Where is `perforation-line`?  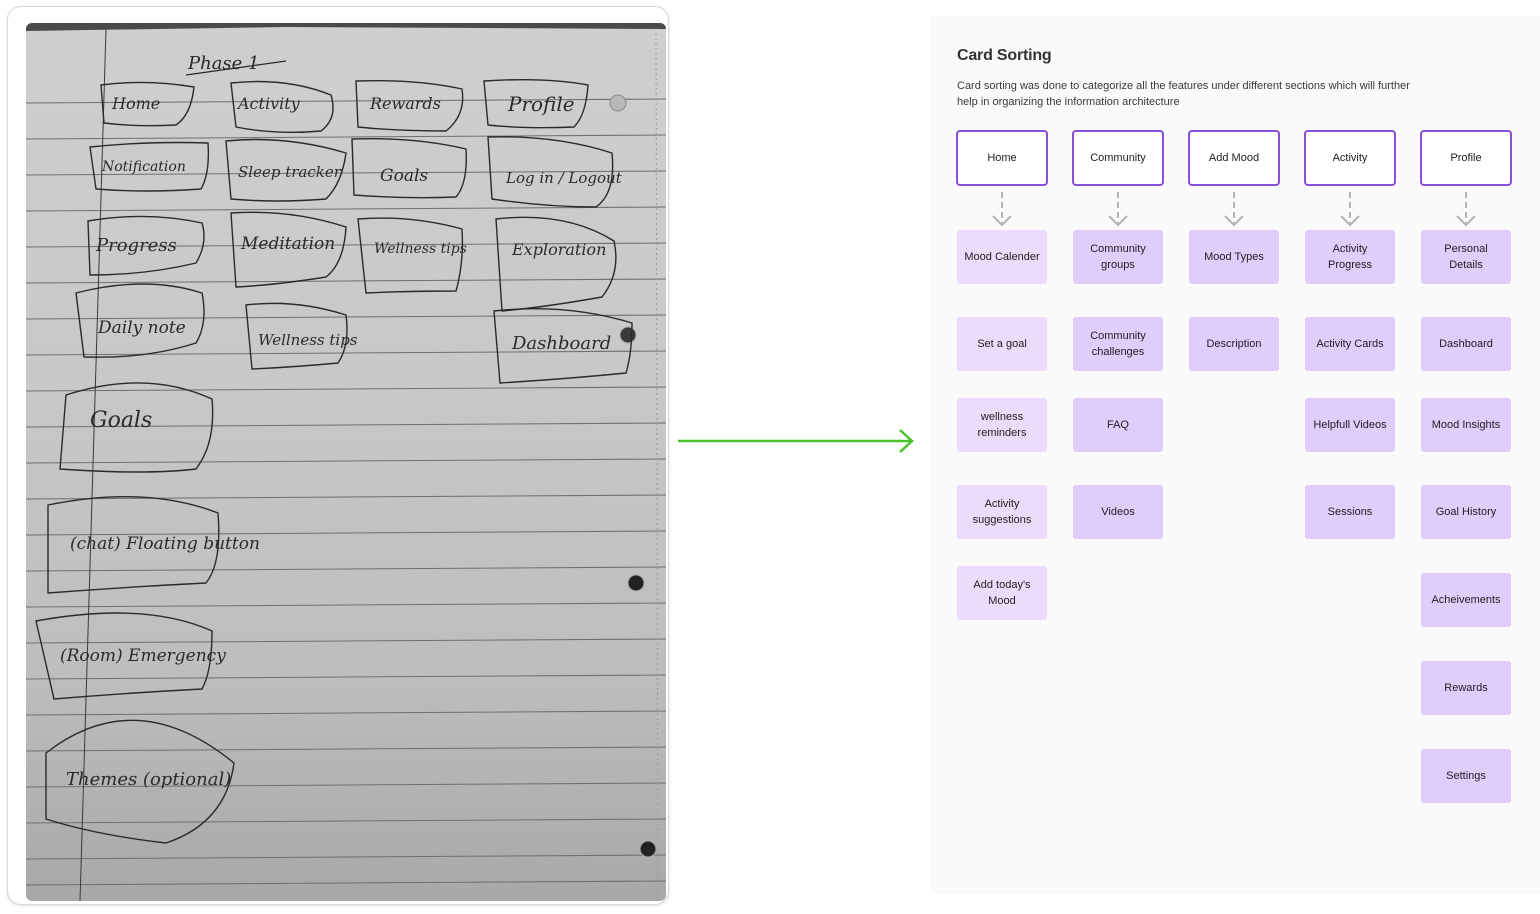
perforation-line is located at coordinates (657, 466).